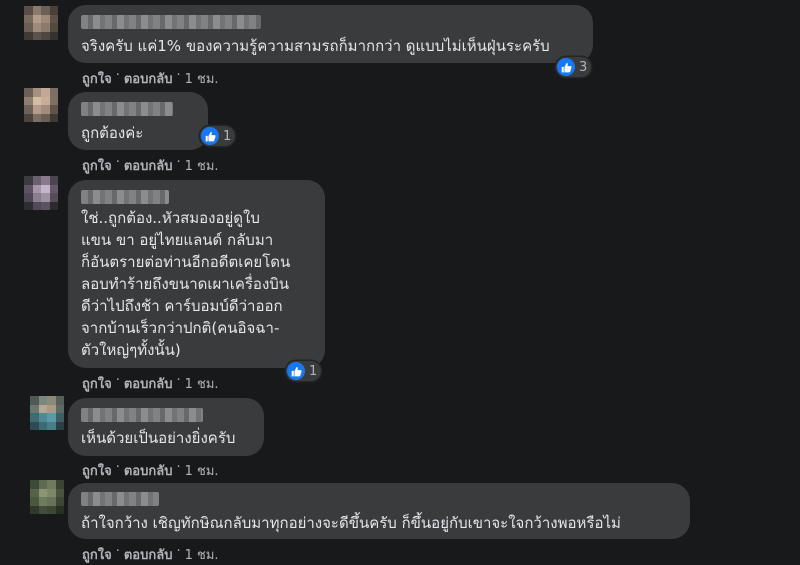  I want to click on reaction-number: 3, so click(583, 67).